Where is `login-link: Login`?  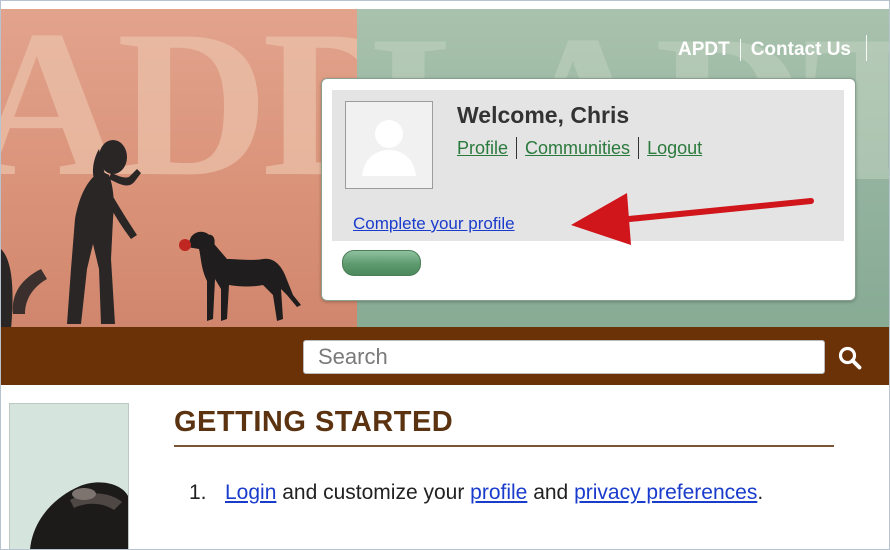
login-link: Login is located at coordinates (250, 492).